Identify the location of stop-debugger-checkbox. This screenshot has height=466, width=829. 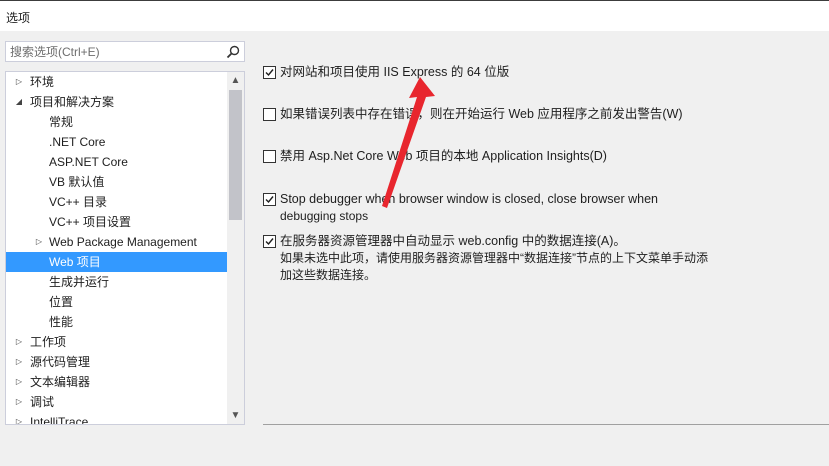
(269, 199).